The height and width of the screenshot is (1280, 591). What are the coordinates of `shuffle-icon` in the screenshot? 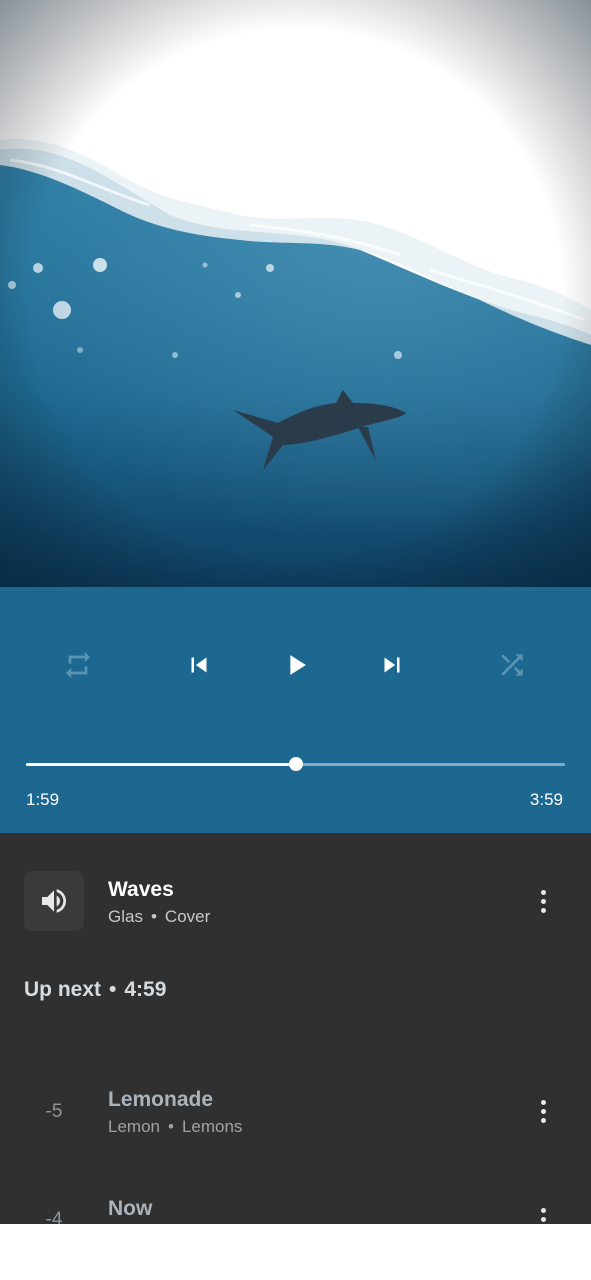 It's located at (512, 665).